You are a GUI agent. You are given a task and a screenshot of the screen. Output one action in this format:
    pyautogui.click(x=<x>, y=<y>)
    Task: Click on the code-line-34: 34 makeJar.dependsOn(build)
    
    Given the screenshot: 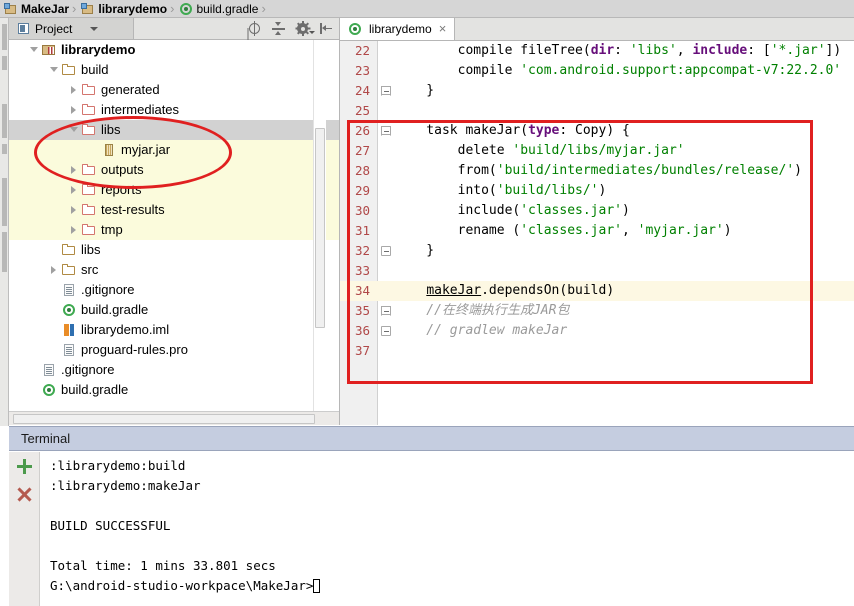 What is the action you would take?
    pyautogui.click(x=597, y=291)
    